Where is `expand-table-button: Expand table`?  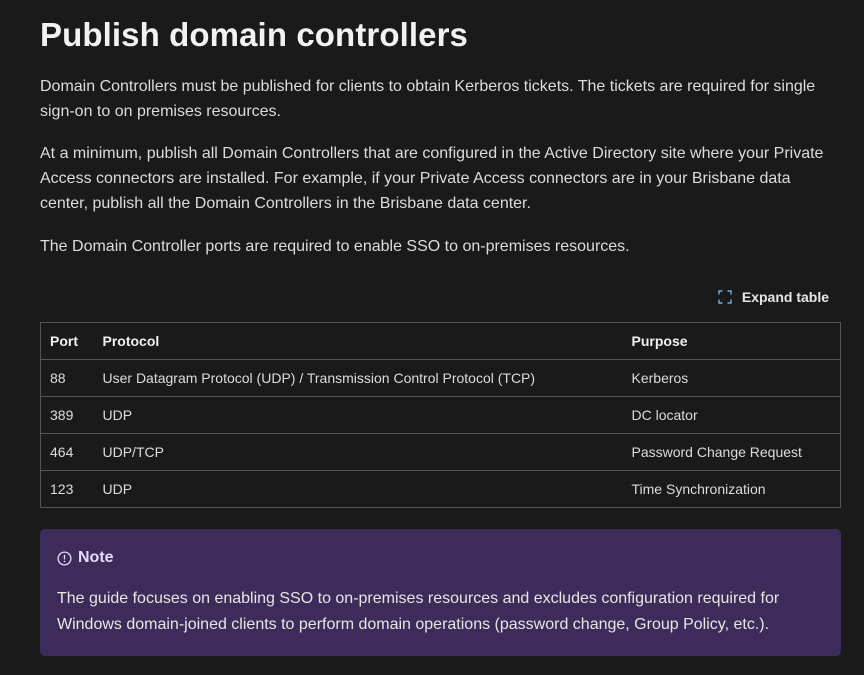
expand-table-button: Expand table is located at coordinates (773, 297).